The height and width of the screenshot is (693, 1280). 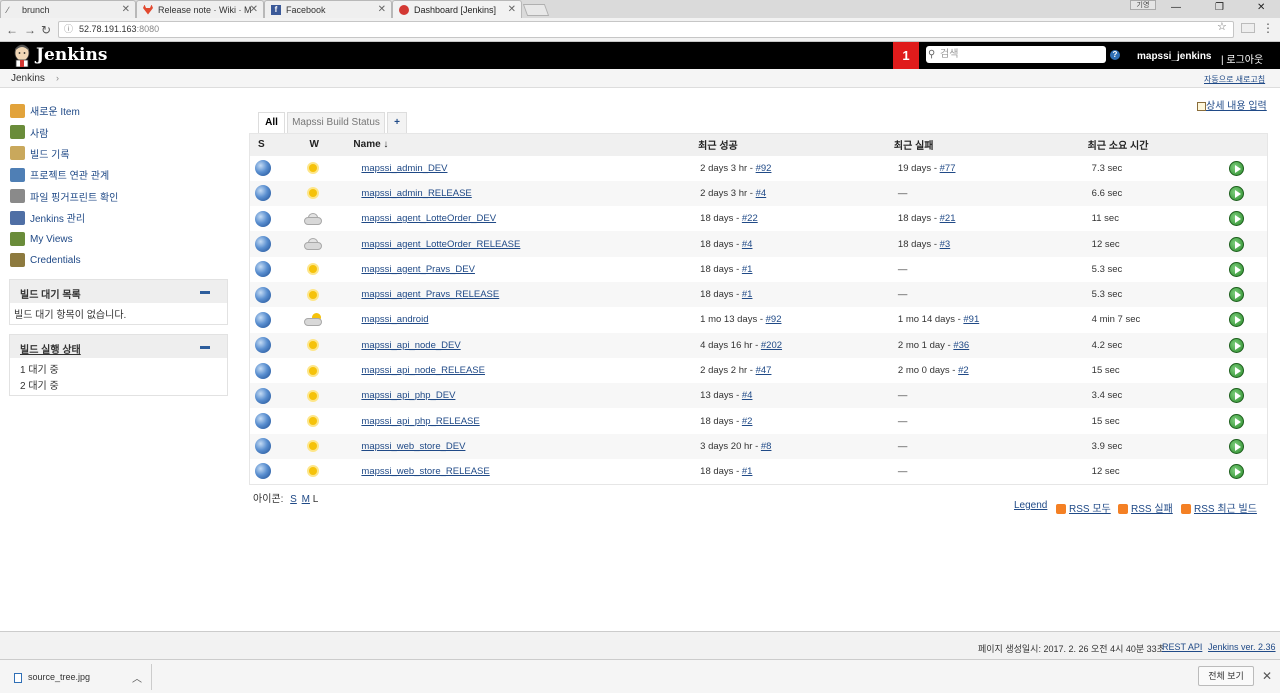 I want to click on last-success-build-link: #8, so click(x=766, y=446).